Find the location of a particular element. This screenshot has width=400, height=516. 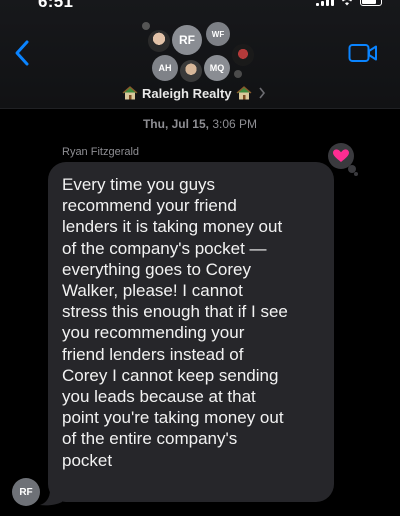

message-timestamp: Thu, Jul 15, 3:06 PM is located at coordinates (200, 124).